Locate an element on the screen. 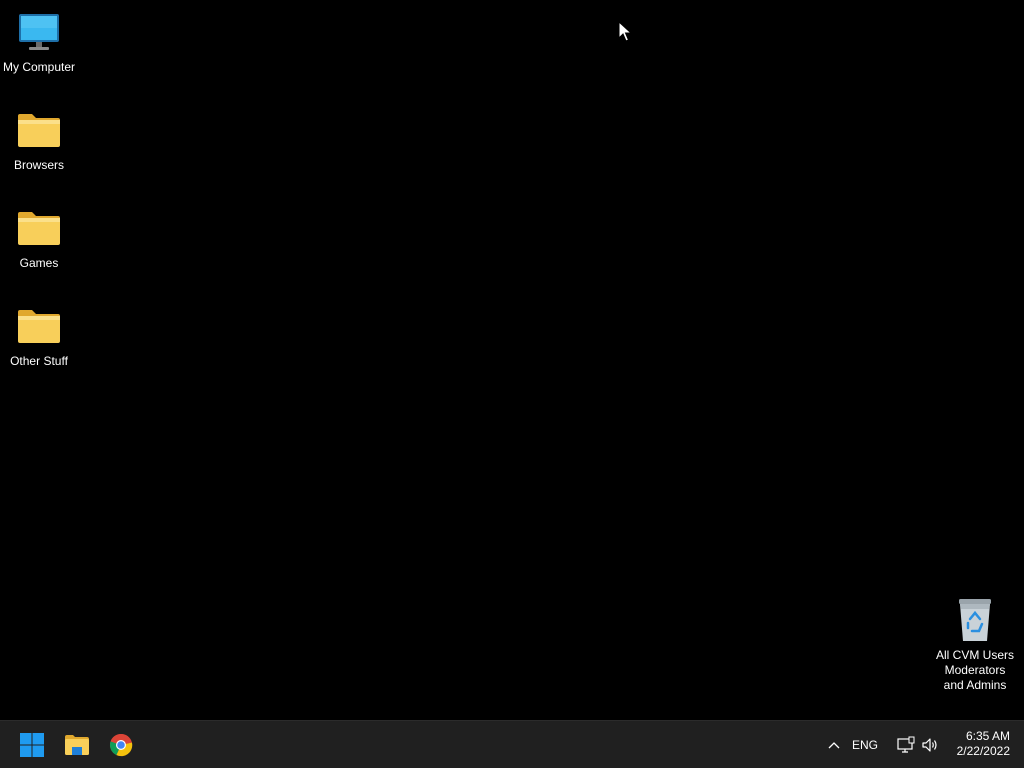  mouse-pointer-icon is located at coordinates (625, 31).